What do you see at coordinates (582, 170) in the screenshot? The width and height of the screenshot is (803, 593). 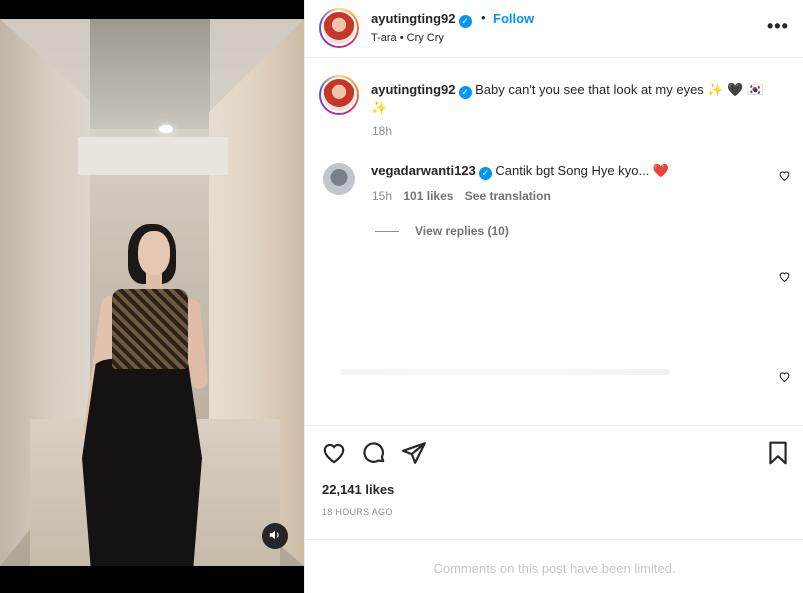 I see `comment-text: Cantik bgt Song Hye kyo... ❤️` at bounding box center [582, 170].